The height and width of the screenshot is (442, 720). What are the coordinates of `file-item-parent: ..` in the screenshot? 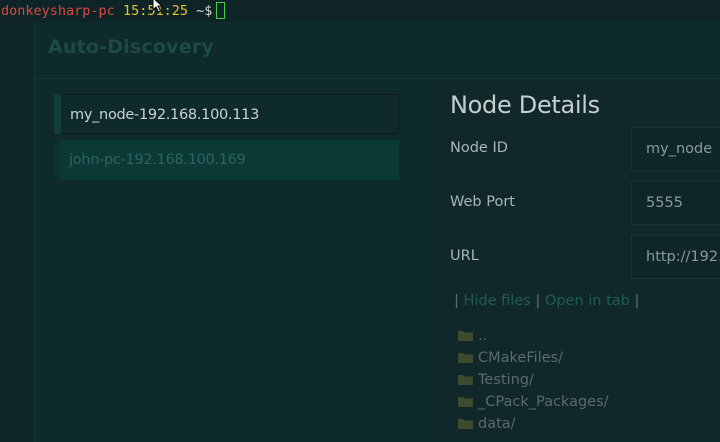 It's located at (533, 336).